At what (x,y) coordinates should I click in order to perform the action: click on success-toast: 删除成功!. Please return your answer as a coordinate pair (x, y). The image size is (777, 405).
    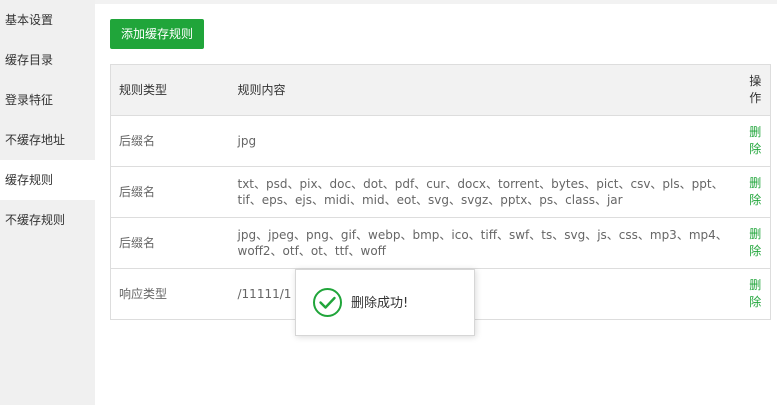
    Looking at the image, I should click on (385, 302).